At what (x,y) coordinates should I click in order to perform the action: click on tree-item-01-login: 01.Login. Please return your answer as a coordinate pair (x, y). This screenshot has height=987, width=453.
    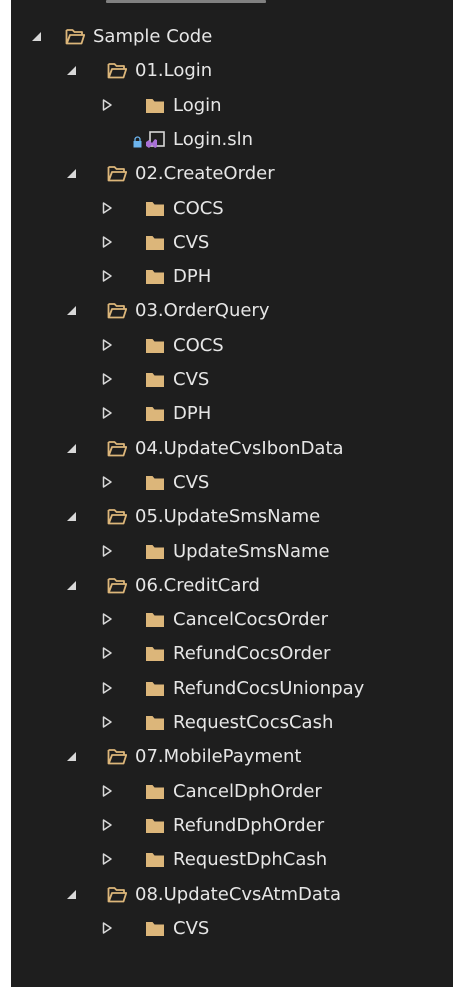
    Looking at the image, I should click on (232, 71).